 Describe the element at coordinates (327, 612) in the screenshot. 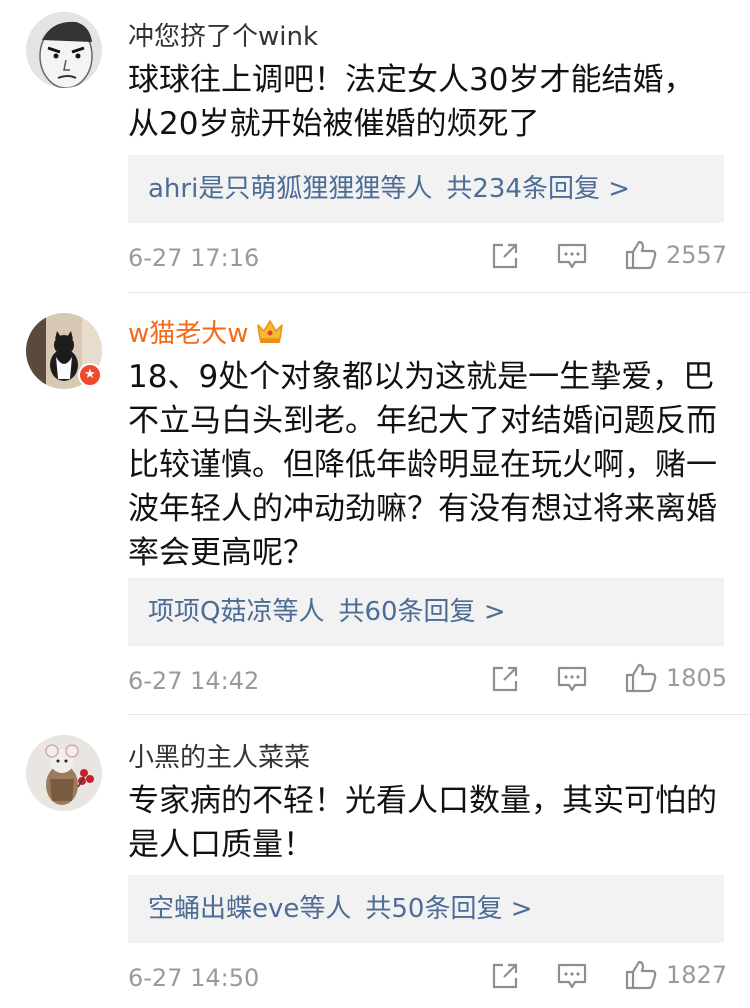

I see `reply-summary-text: 项项Q菇凉等人 共60条回复 >` at that location.